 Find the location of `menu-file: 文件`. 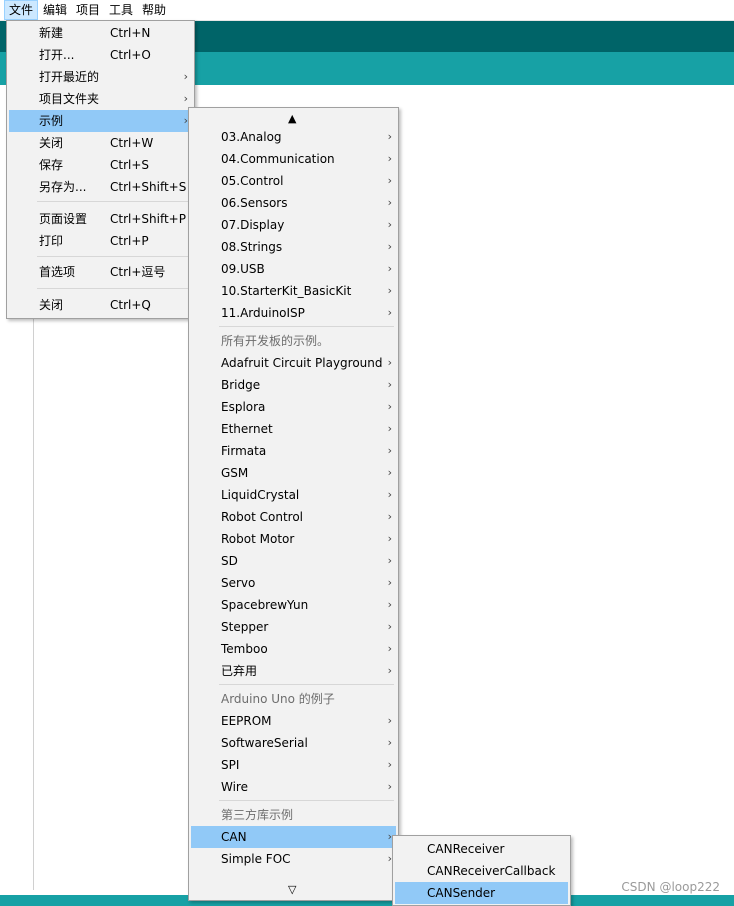

menu-file: 文件 is located at coordinates (21, 10).